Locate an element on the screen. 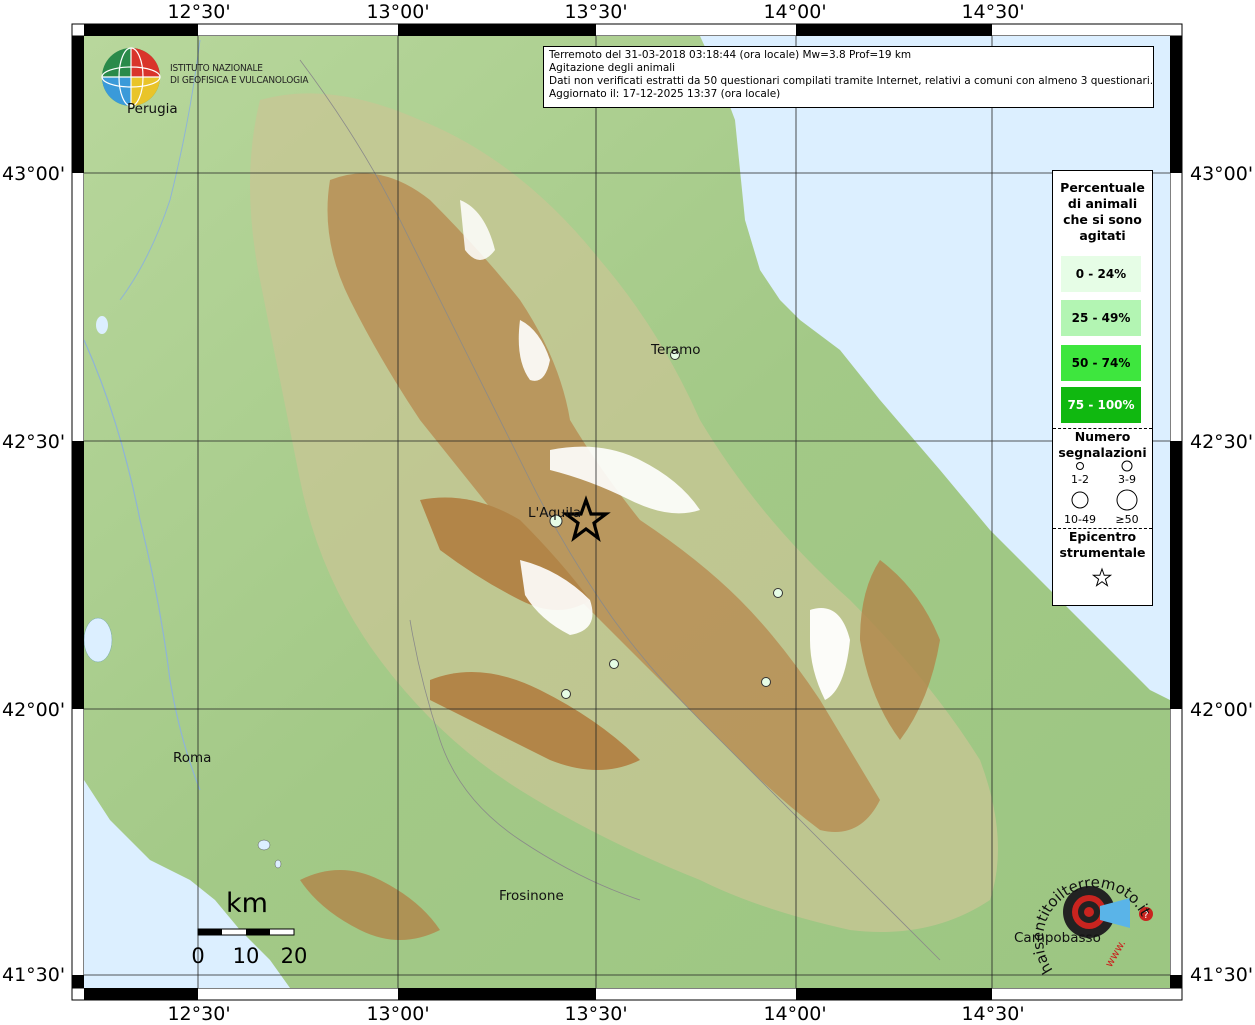 The height and width of the screenshot is (1025, 1255). legend-star-icon is located at coordinates (1102, 577).